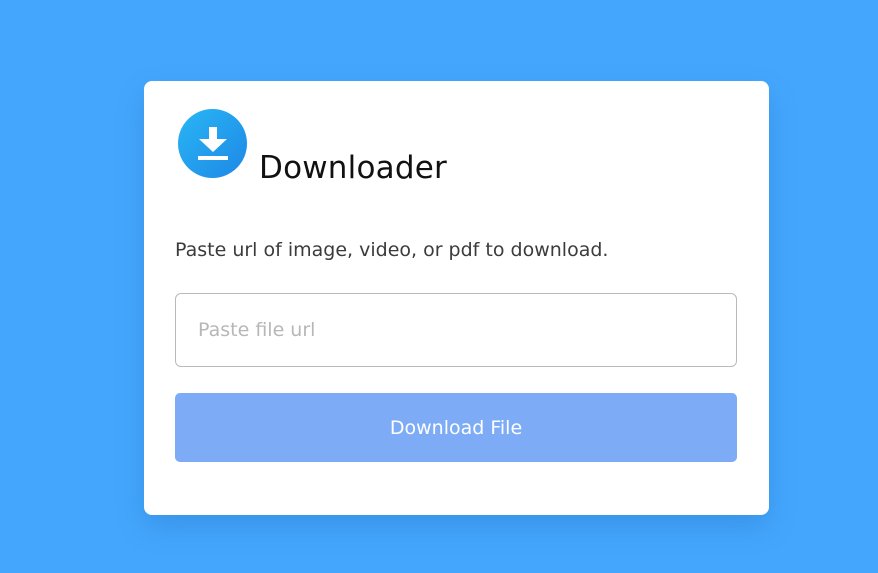 The width and height of the screenshot is (878, 573). What do you see at coordinates (456, 427) in the screenshot?
I see `download-file-button: Download File` at bounding box center [456, 427].